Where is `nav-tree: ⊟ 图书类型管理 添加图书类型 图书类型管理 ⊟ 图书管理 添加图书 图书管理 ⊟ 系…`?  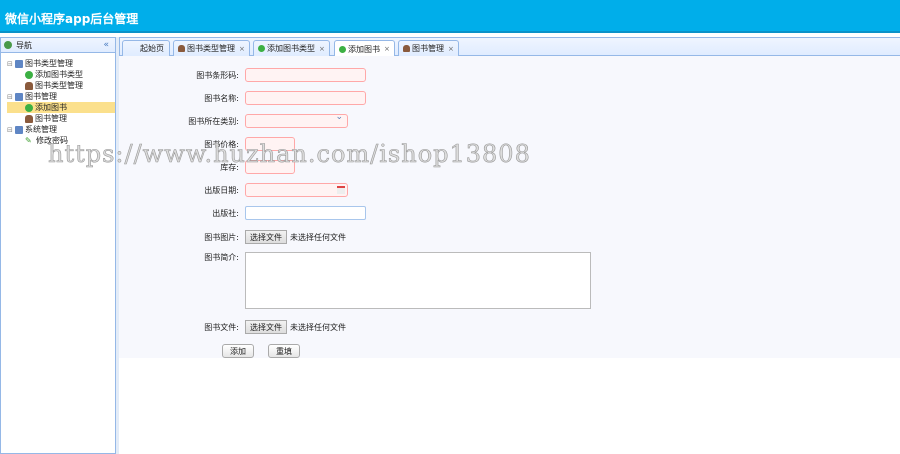
nav-tree: ⊟ 图书类型管理 添加图书类型 图书类型管理 ⊟ 图书管理 添加图书 图书管理 ⊟ 系… is located at coordinates (58, 99).